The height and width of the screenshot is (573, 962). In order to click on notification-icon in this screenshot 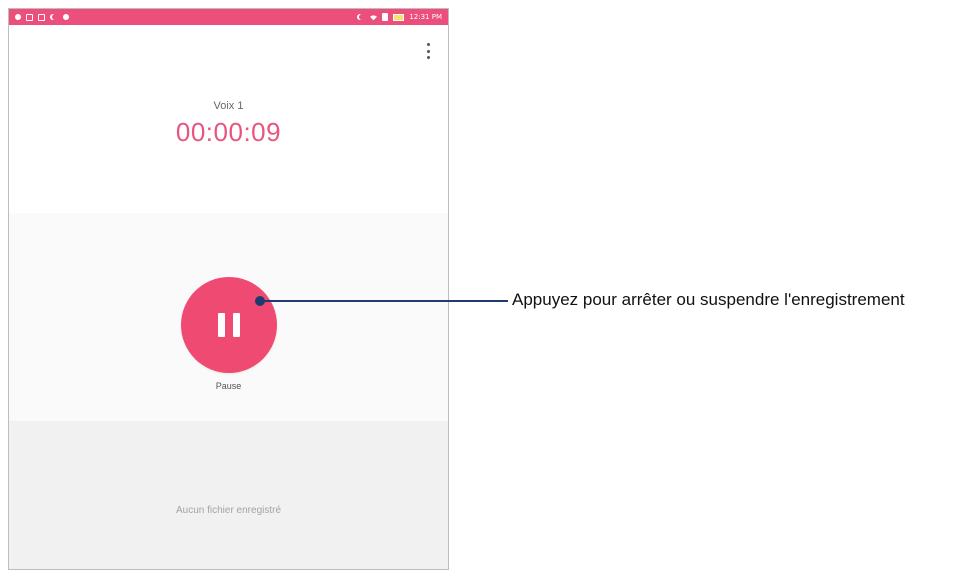, I will do `click(18, 17)`.